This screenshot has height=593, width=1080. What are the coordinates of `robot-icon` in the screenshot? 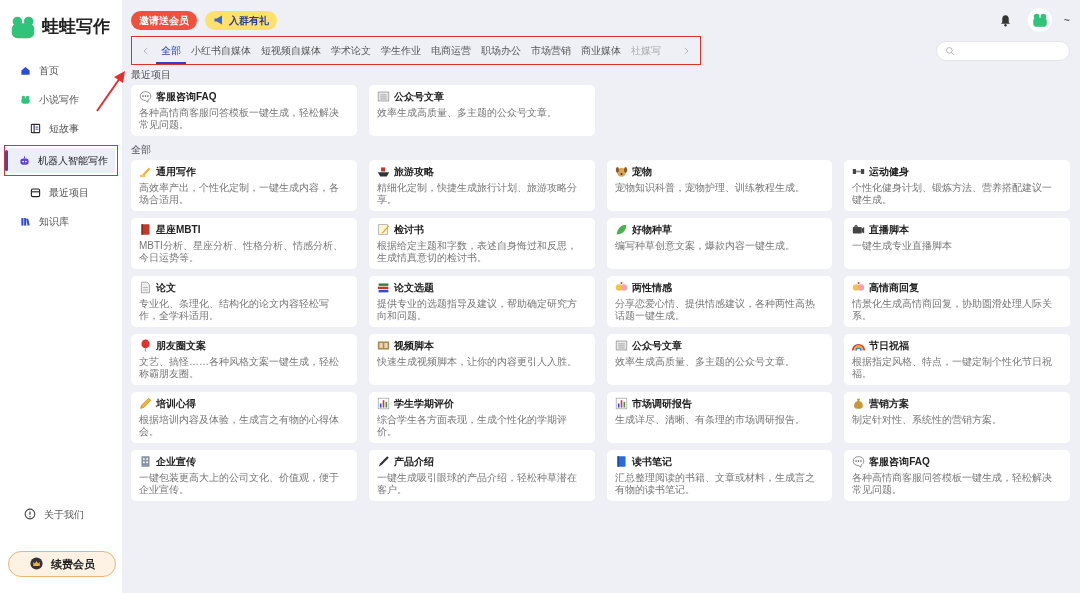 It's located at (24, 160).